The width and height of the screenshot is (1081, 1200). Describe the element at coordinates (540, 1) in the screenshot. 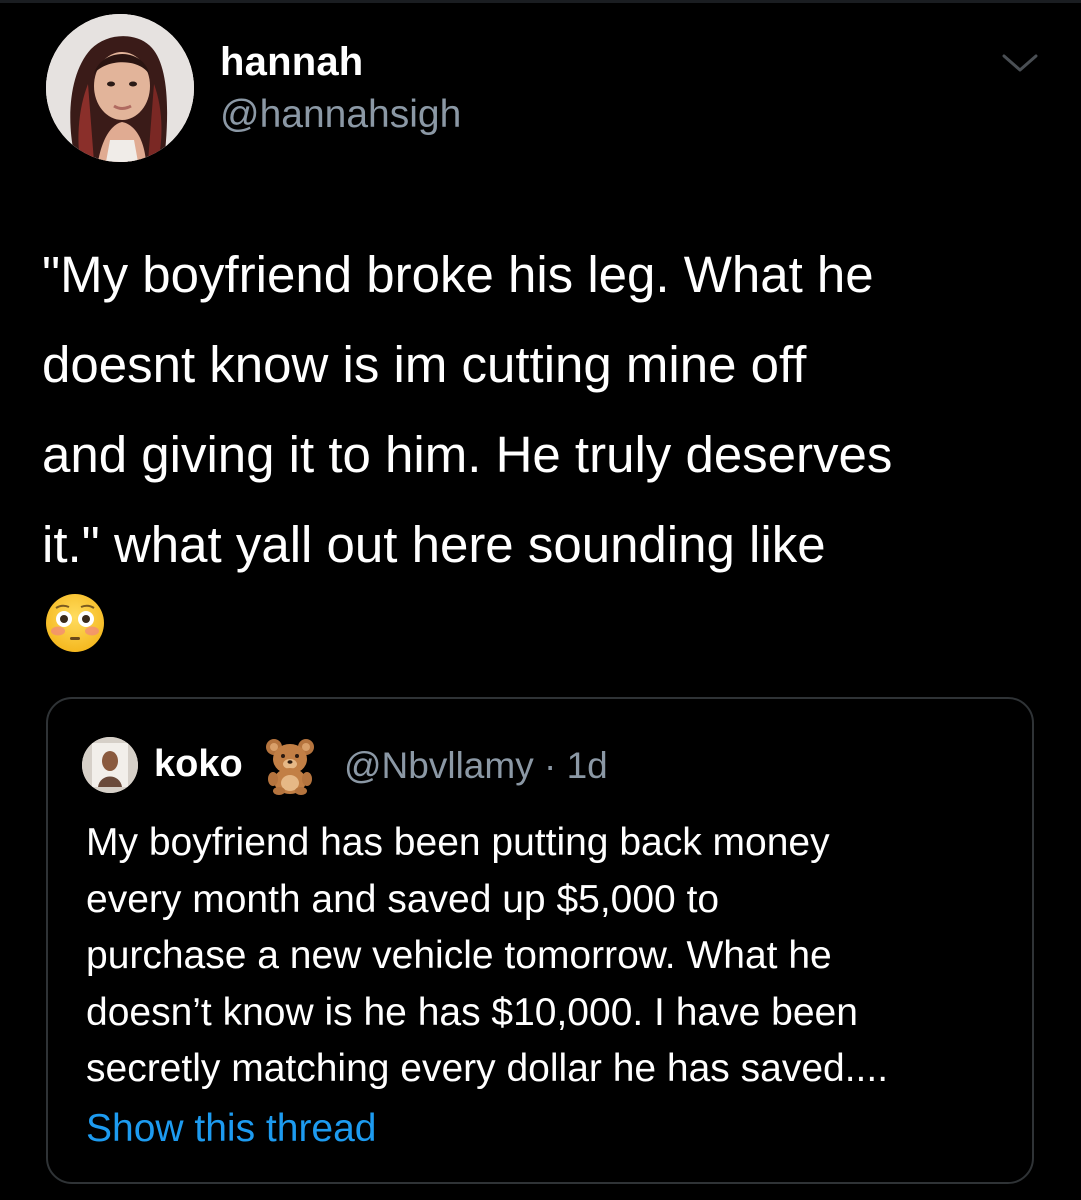

I see `top-divider` at that location.